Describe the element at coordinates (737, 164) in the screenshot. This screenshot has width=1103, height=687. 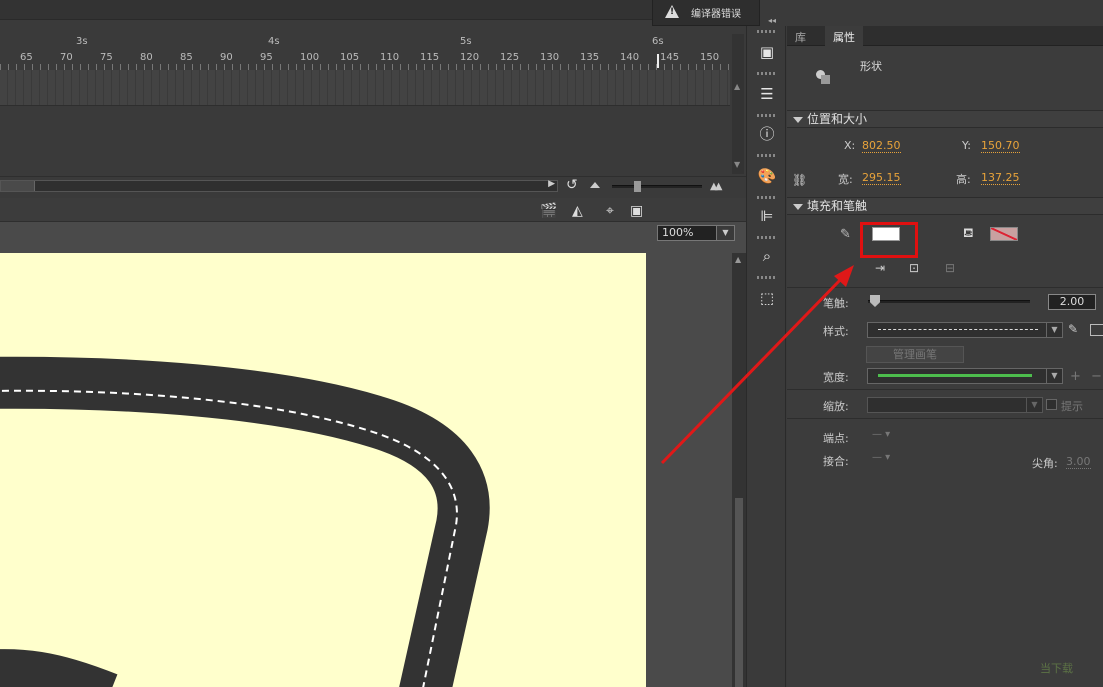
I see `scroll-down-icon: ▼` at that location.